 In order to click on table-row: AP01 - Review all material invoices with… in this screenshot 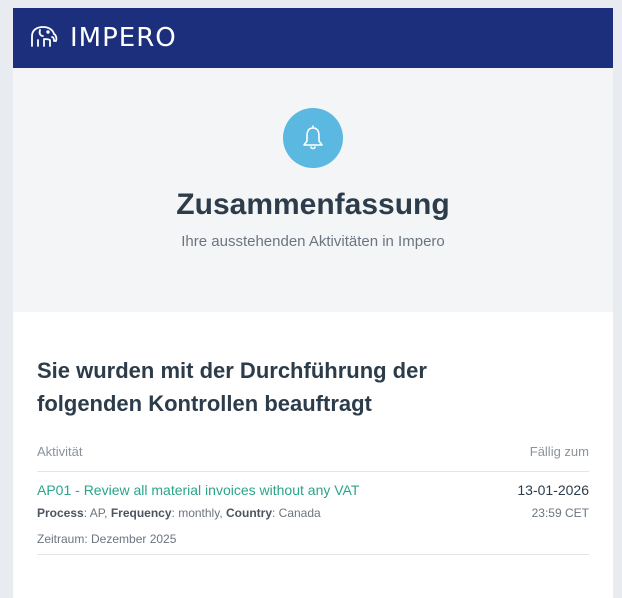, I will do `click(313, 513)`.